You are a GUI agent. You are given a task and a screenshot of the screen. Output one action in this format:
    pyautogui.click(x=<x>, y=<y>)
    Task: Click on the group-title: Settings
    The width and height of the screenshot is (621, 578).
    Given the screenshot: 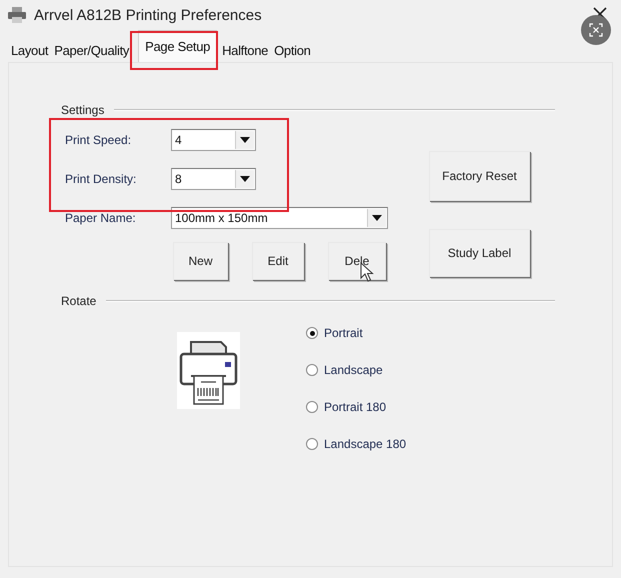 What is the action you would take?
    pyautogui.click(x=82, y=110)
    